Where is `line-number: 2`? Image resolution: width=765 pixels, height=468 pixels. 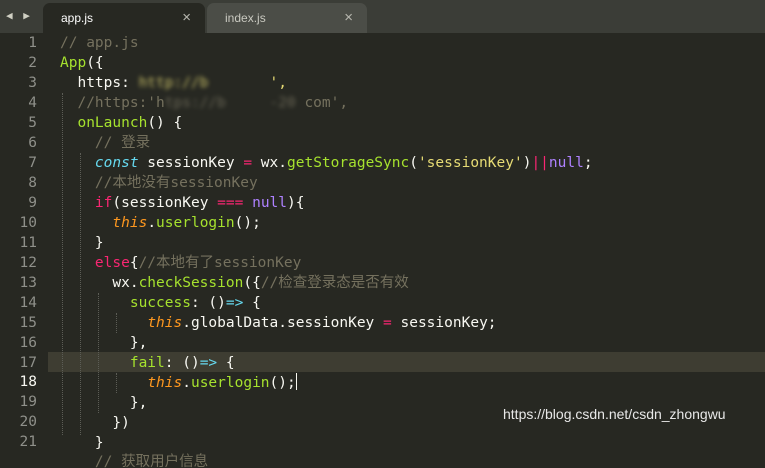
line-number: 2 is located at coordinates (32, 63).